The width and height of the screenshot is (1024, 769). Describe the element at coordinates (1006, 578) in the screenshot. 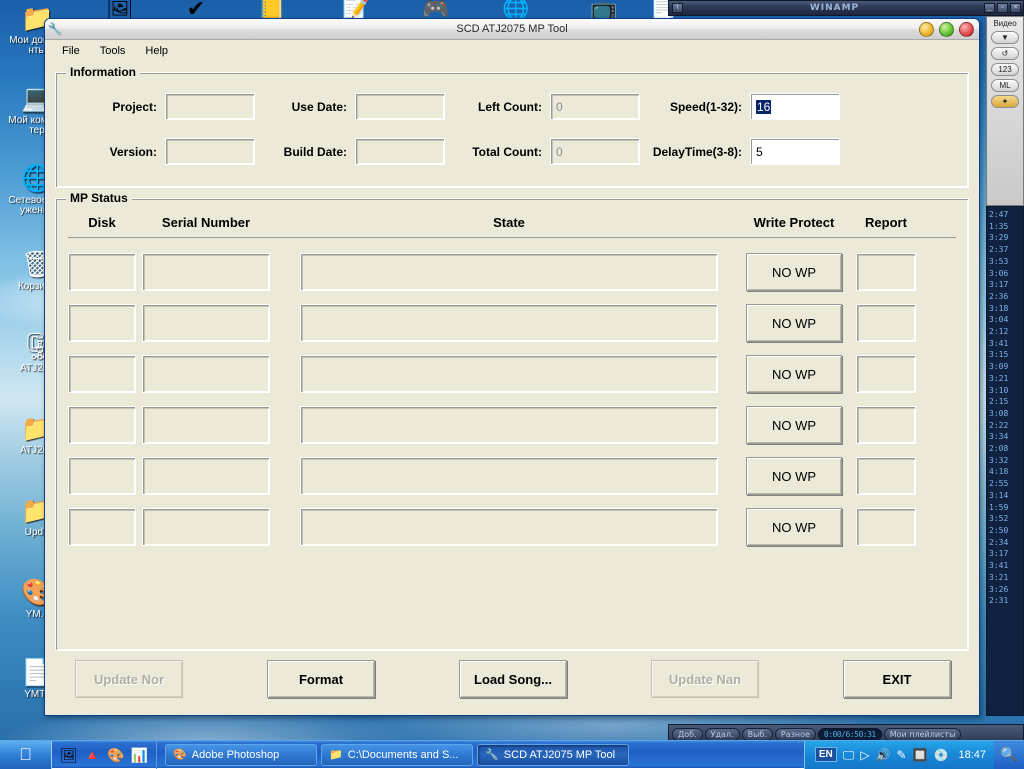

I see `playlist-item-time: 3:21` at that location.